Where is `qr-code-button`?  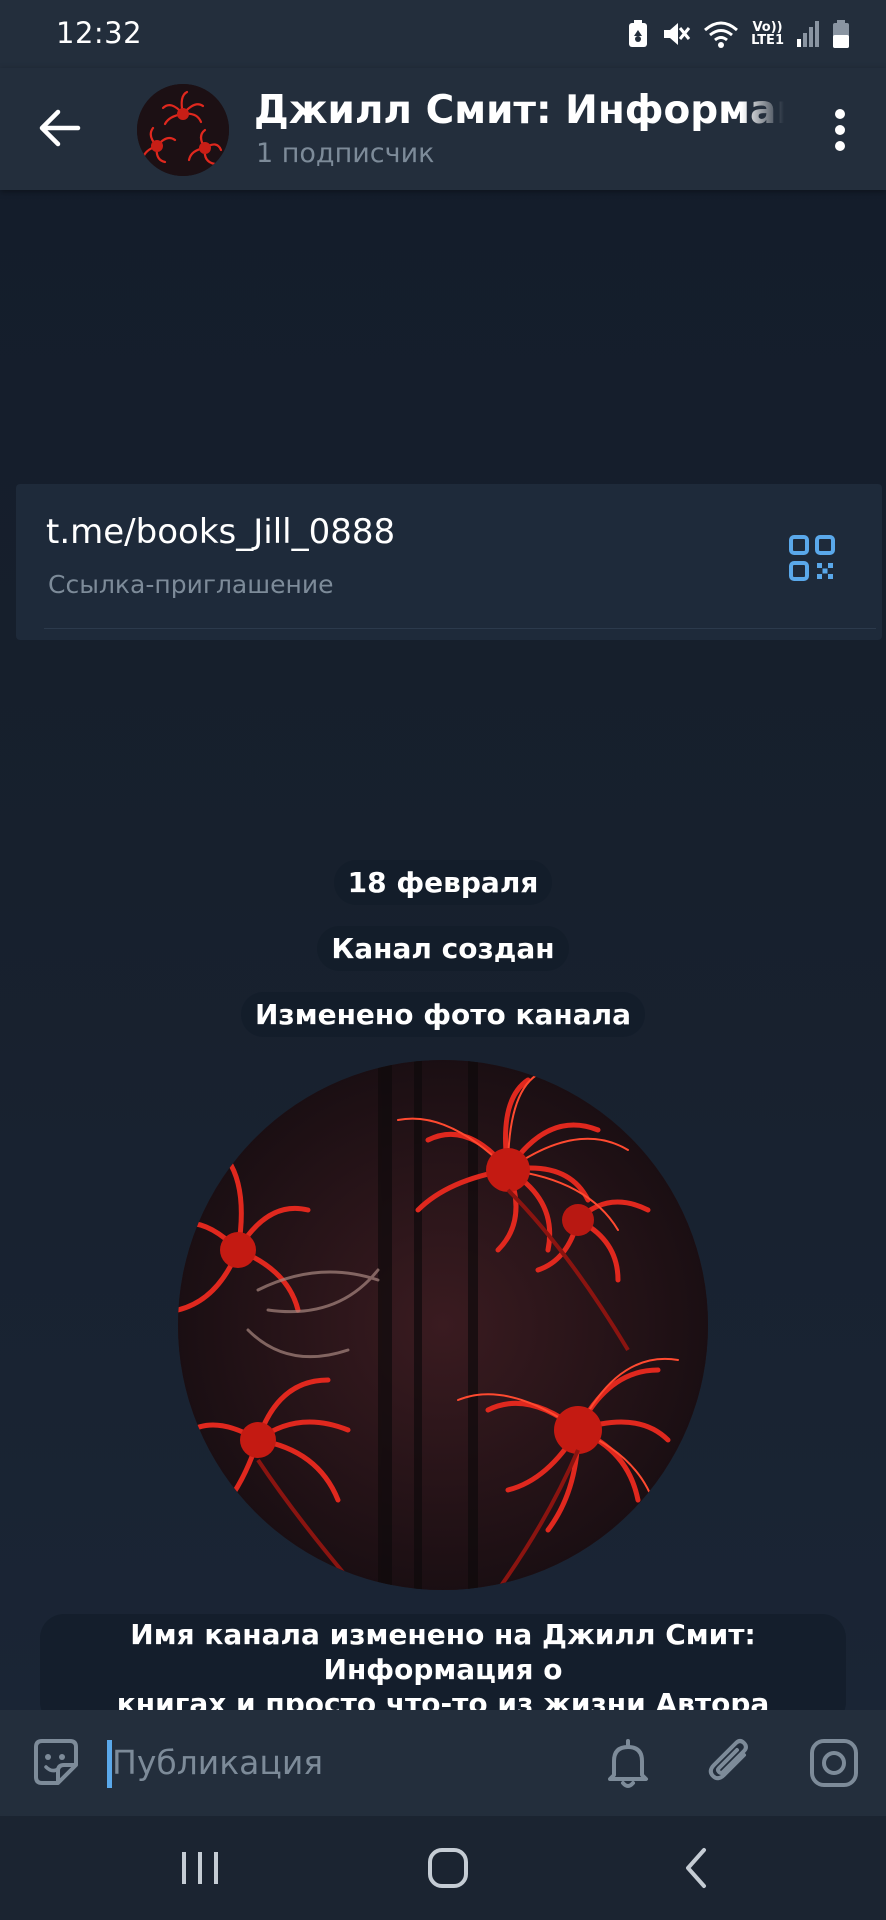
qr-code-button is located at coordinates (812, 558).